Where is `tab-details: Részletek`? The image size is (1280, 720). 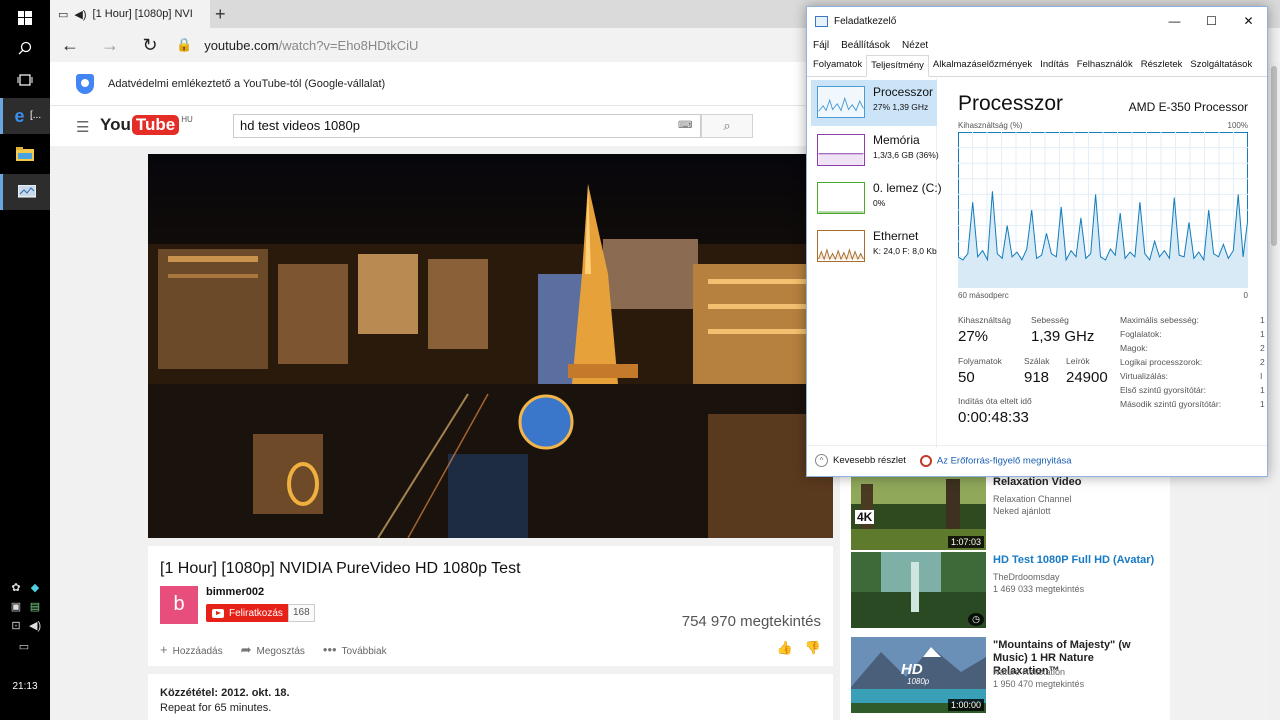
tab-details: Részletek is located at coordinates (1162, 66).